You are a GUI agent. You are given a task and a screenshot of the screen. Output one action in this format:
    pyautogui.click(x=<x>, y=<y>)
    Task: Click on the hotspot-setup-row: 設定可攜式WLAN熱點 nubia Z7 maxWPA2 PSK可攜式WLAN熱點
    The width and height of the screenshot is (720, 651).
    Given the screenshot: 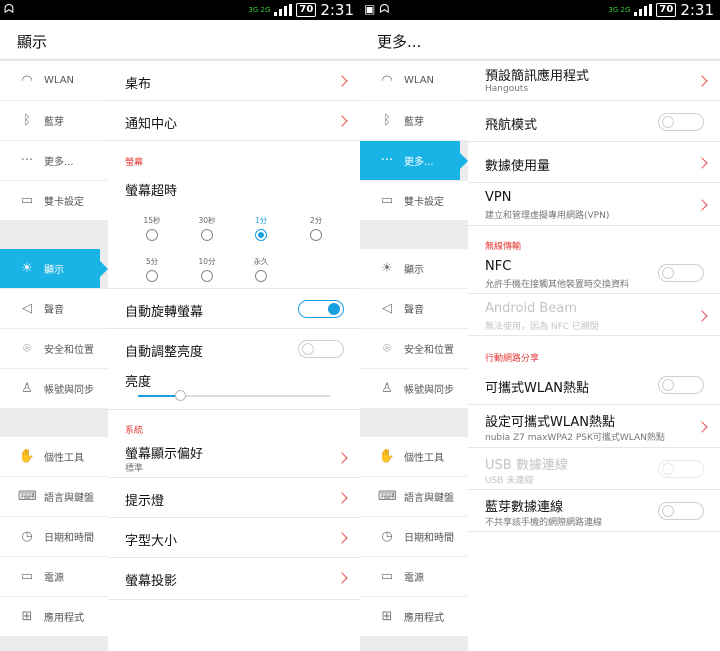 What is the action you would take?
    pyautogui.click(x=594, y=426)
    